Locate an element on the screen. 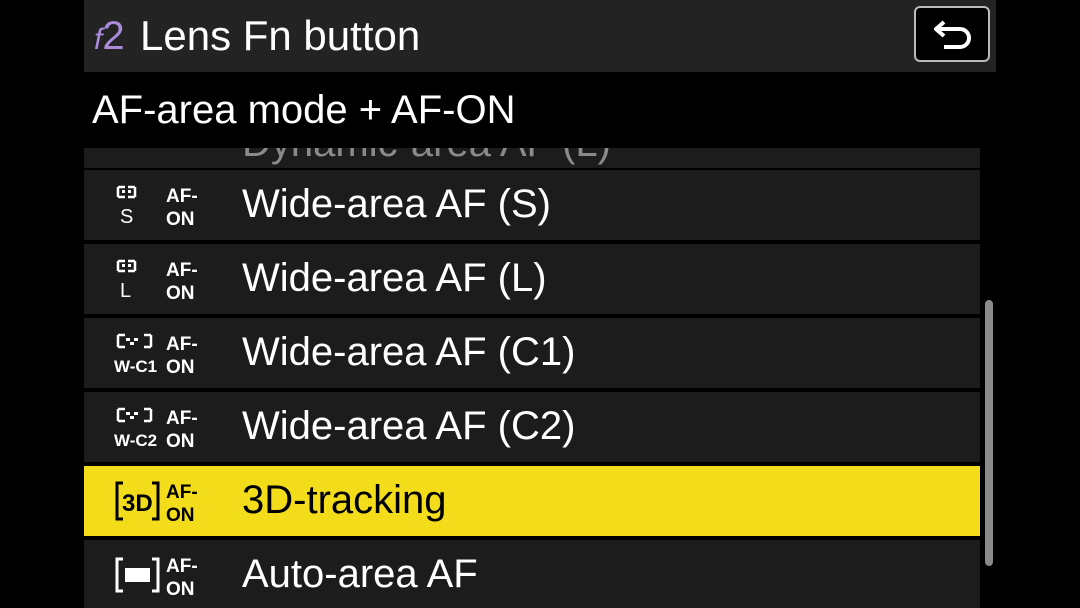 This screenshot has width=1080, height=608. list-item-label: Auto-area AF is located at coordinates (360, 574).